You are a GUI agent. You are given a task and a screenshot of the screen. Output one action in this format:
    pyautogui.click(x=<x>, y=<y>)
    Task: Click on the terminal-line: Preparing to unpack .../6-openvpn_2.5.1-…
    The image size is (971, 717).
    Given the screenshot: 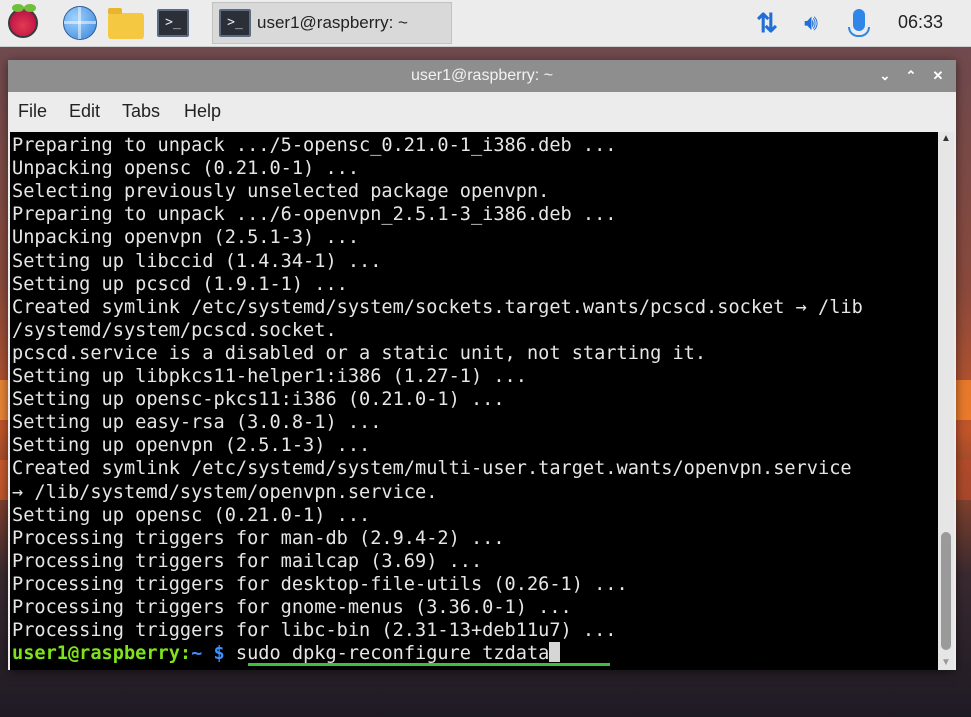 What is the action you would take?
    pyautogui.click(x=314, y=215)
    